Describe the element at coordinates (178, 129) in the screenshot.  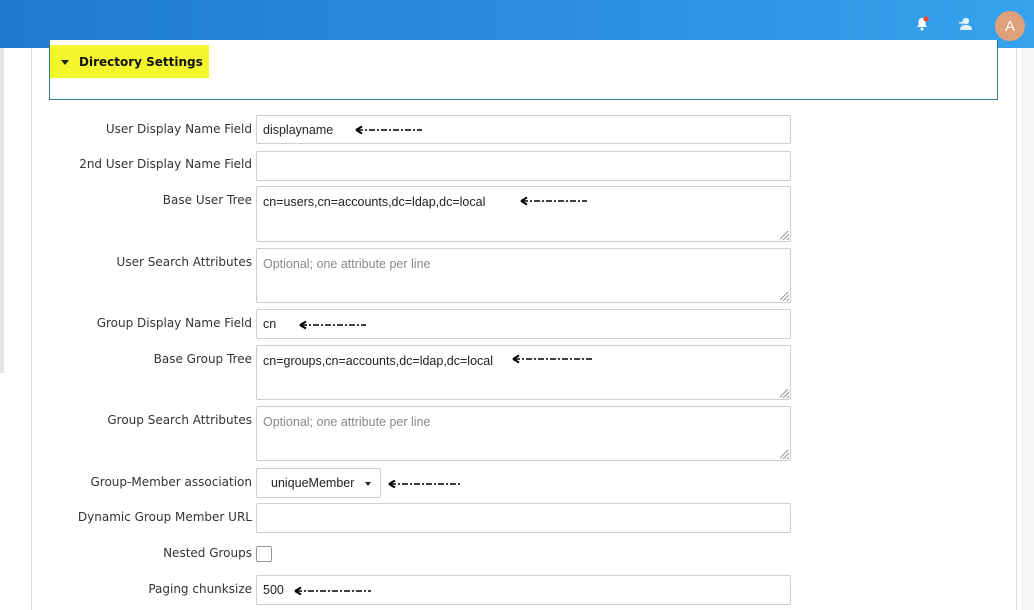
I see `user-display-name-label: User Display Name Field` at that location.